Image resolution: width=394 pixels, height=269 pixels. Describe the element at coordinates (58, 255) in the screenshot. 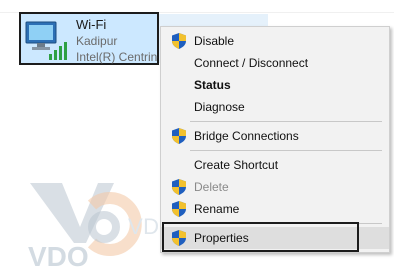

I see `svg-text: VDO` at that location.